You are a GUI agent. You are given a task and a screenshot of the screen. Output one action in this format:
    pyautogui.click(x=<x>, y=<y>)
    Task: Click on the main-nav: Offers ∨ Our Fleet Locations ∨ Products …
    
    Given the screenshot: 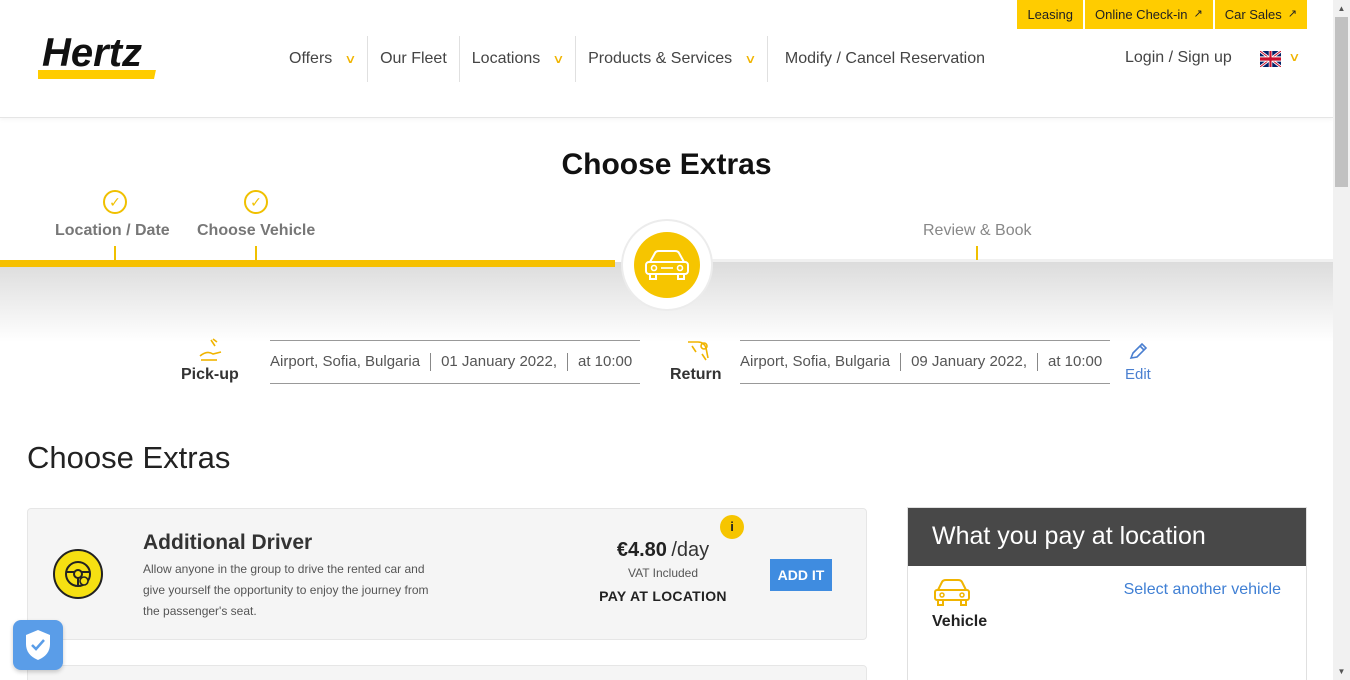 What is the action you would take?
    pyautogui.click(x=637, y=59)
    